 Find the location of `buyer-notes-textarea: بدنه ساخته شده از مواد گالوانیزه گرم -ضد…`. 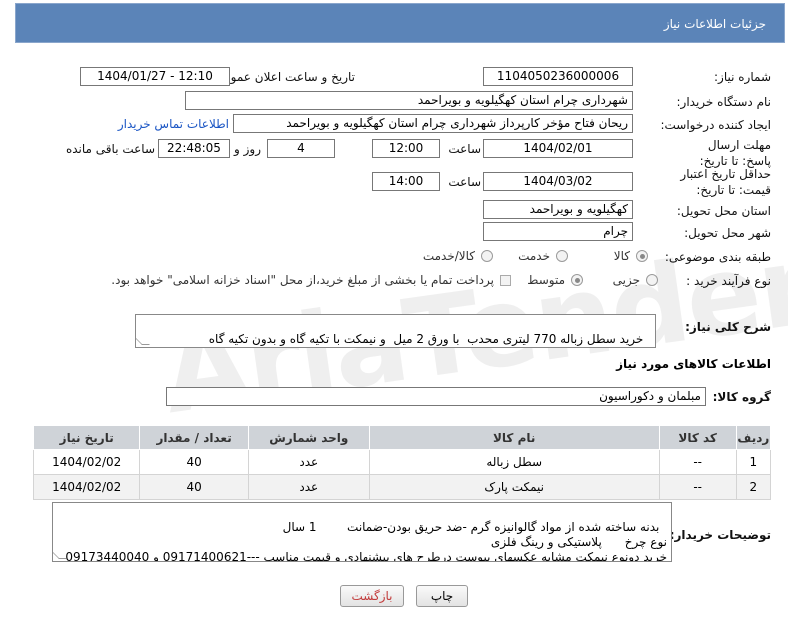

buyer-notes-textarea: بدنه ساخته شده از مواد گالوانیزه گرم -ضد… is located at coordinates (362, 532).